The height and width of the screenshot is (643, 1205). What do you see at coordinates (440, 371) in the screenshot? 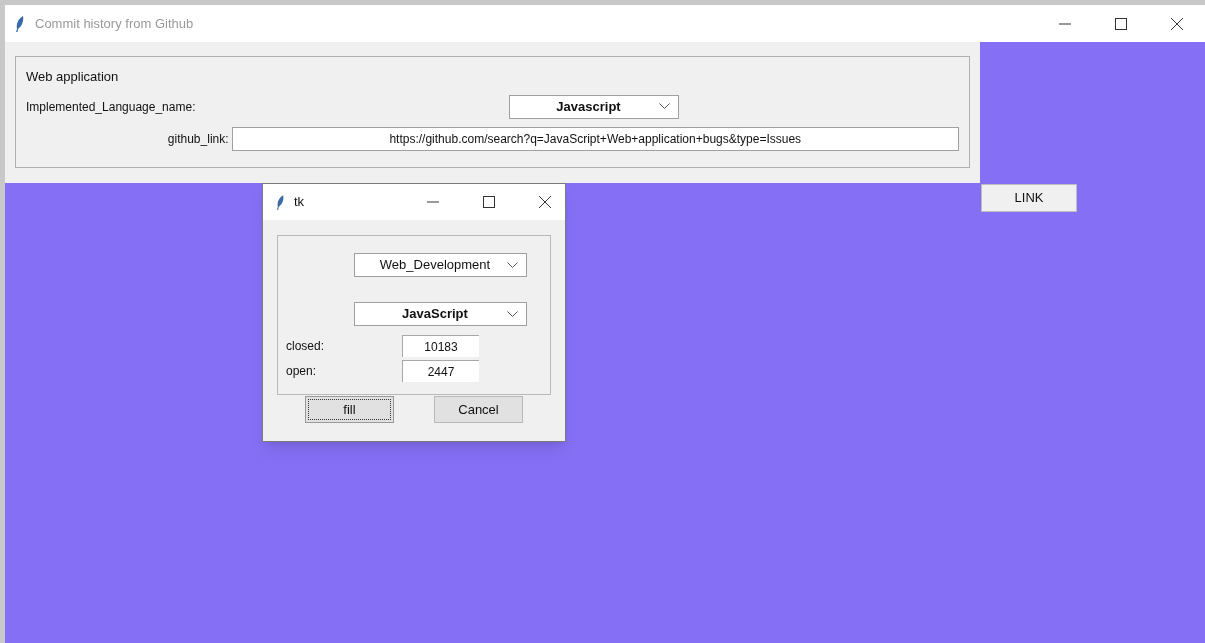
I see `count-field: 2447` at bounding box center [440, 371].